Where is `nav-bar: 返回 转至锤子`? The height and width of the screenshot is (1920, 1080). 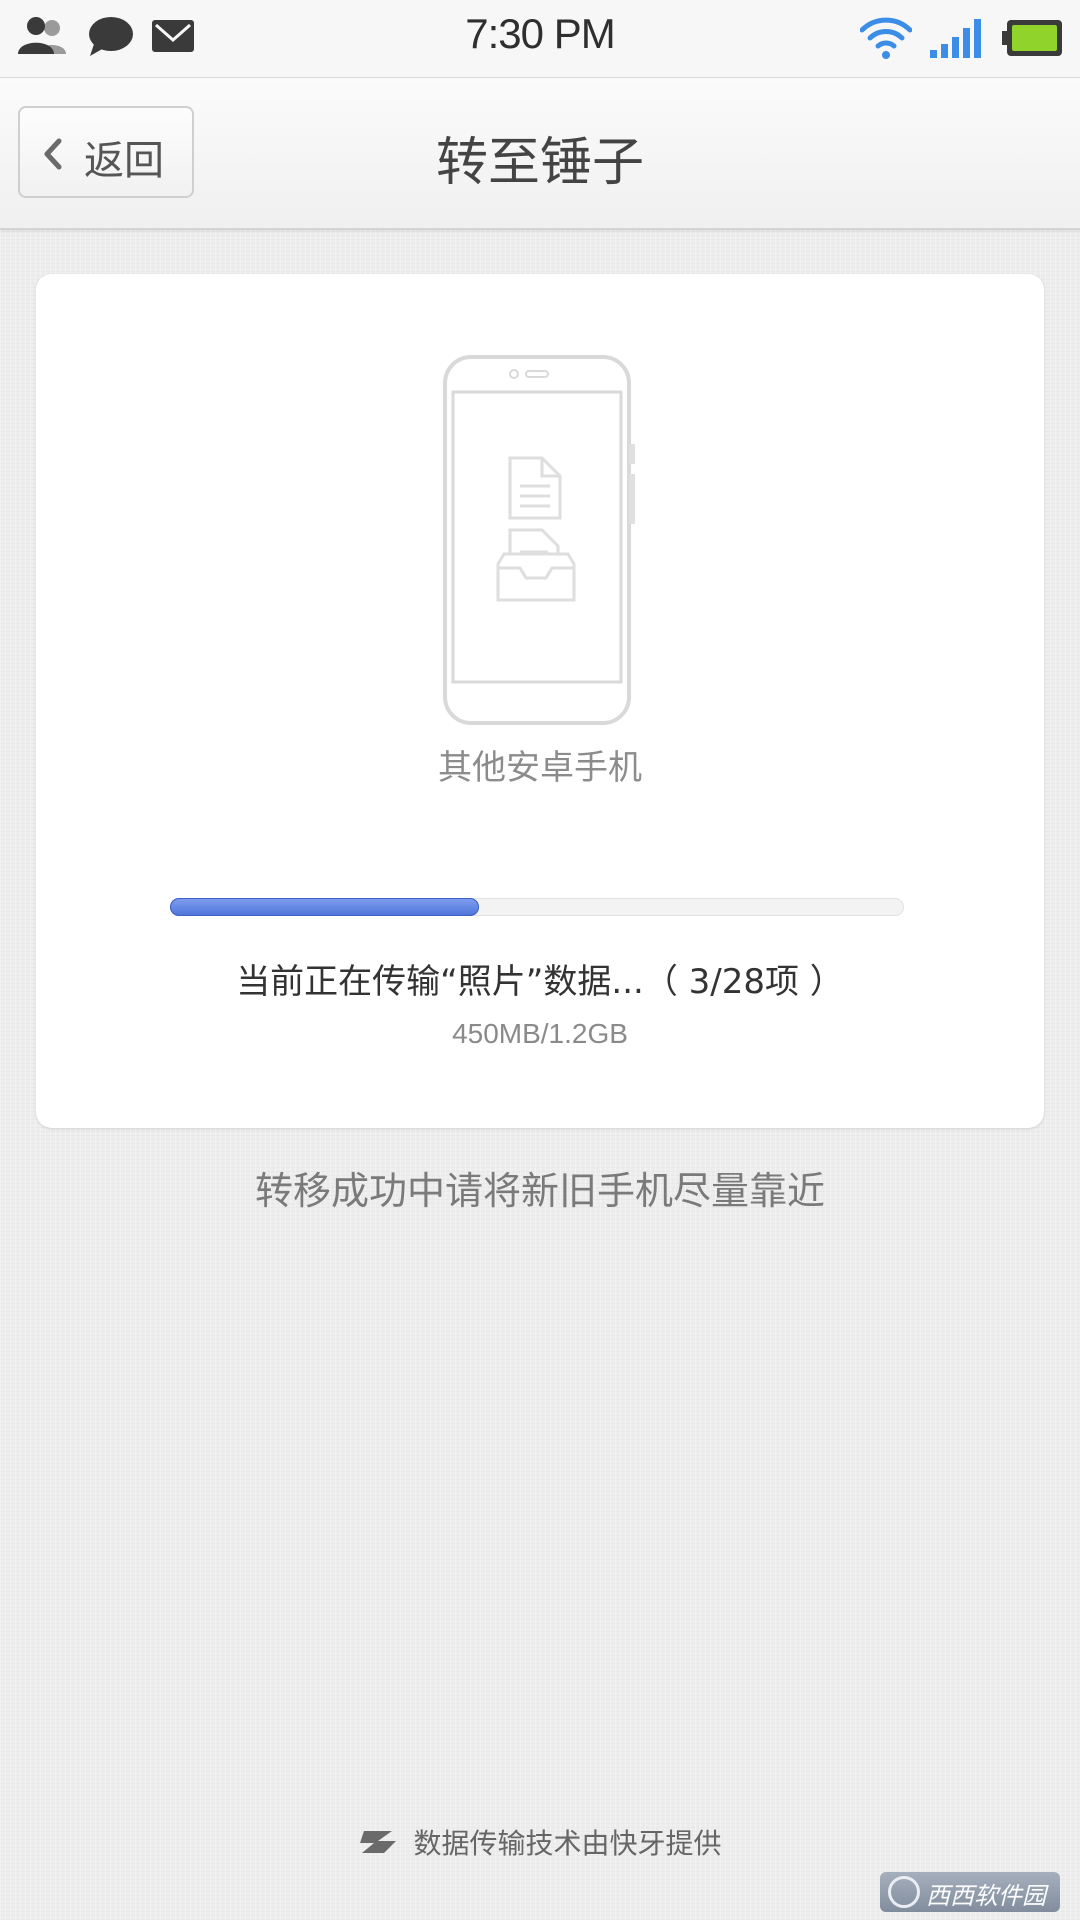 nav-bar: 返回 转至锤子 is located at coordinates (540, 153).